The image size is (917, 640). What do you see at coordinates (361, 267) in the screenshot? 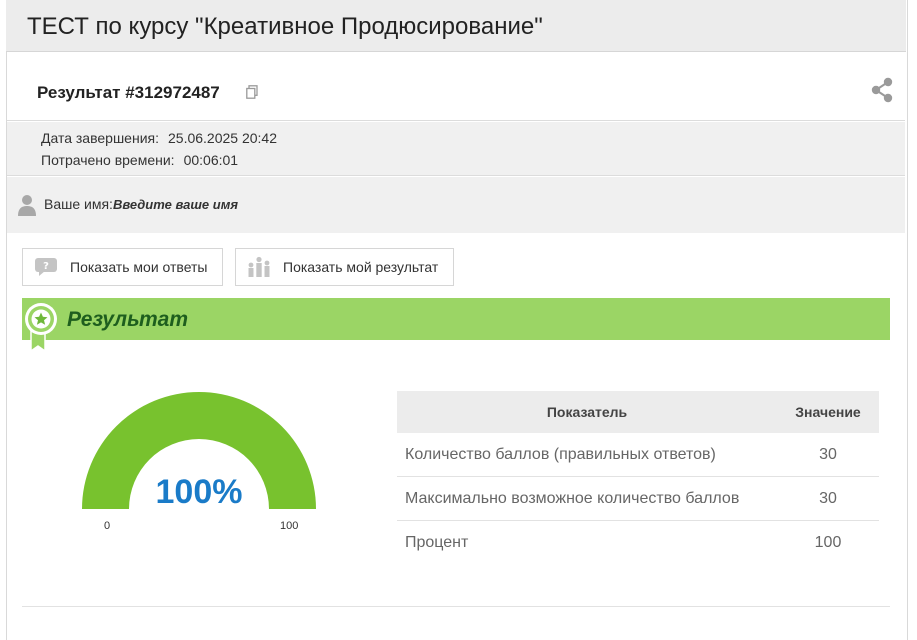
I see `show-result-label: Показать мой результат` at bounding box center [361, 267].